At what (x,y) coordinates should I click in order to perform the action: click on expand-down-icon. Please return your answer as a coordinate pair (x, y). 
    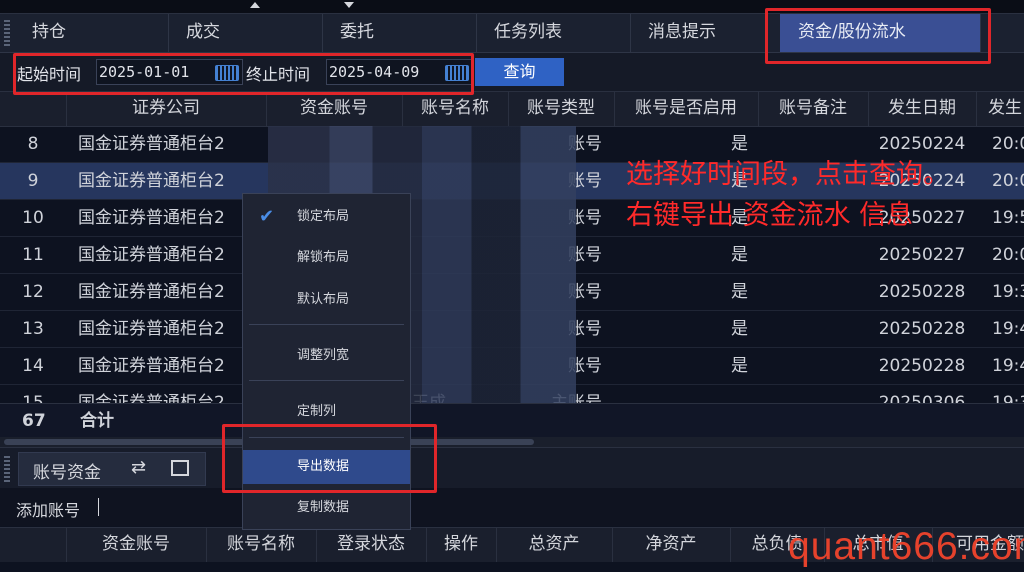
    Looking at the image, I should click on (349, 5).